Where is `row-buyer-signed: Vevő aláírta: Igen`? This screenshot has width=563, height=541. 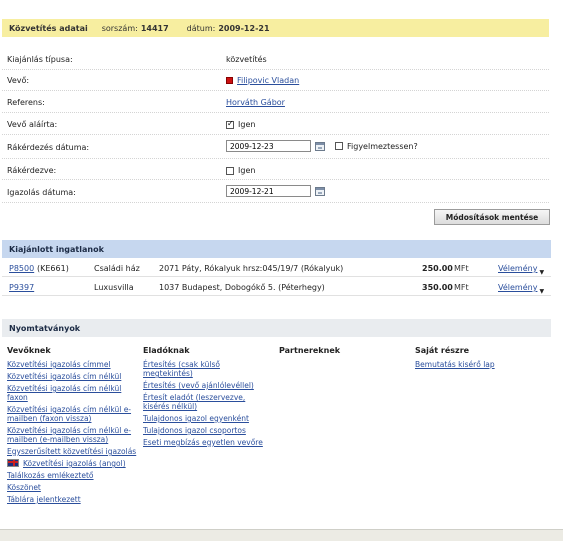 row-buyer-signed: Vevő aláírta: Igen is located at coordinates (275, 124).